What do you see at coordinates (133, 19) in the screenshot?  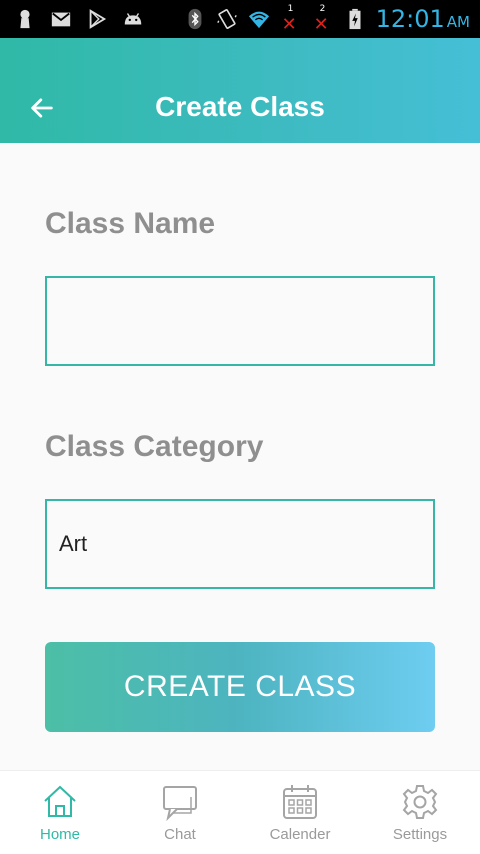 I see `android-icon` at bounding box center [133, 19].